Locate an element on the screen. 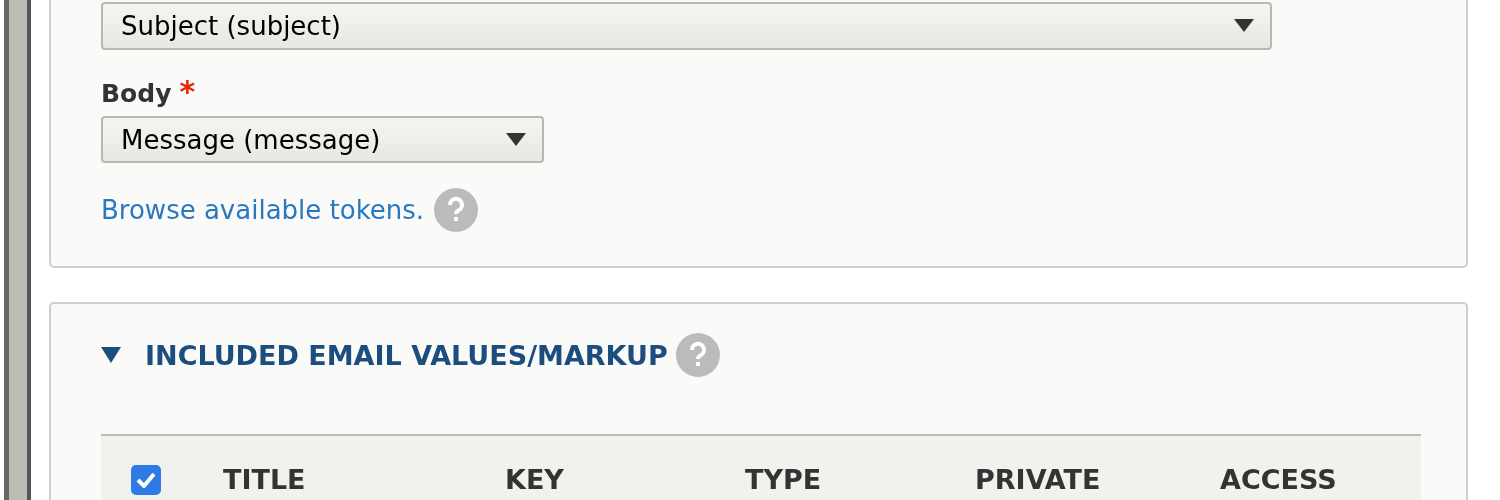 This screenshot has width=1500, height=500. select-field: Message (message) is located at coordinates (322, 139).